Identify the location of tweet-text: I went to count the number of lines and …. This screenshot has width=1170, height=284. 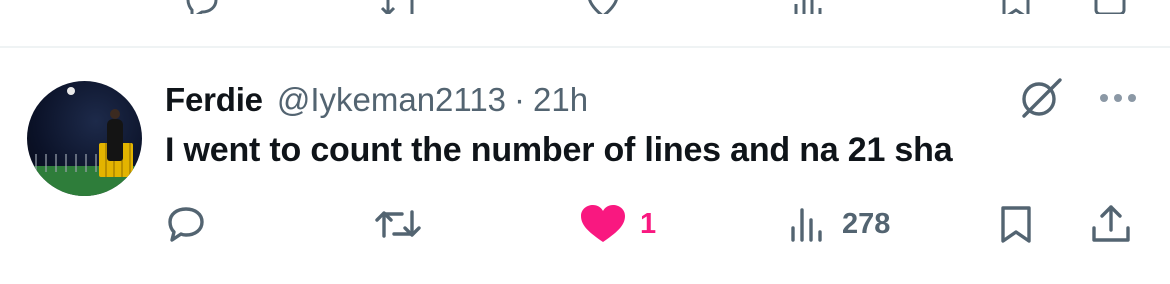
(559, 150).